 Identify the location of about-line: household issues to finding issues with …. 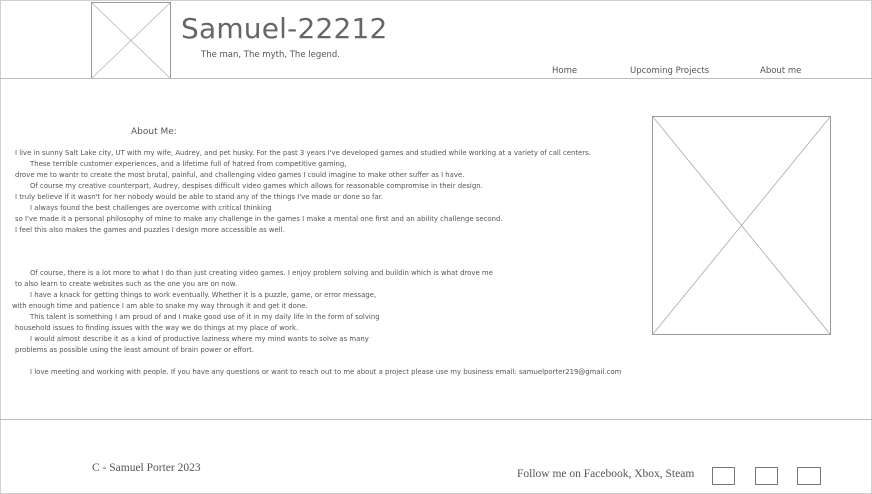
(157, 328).